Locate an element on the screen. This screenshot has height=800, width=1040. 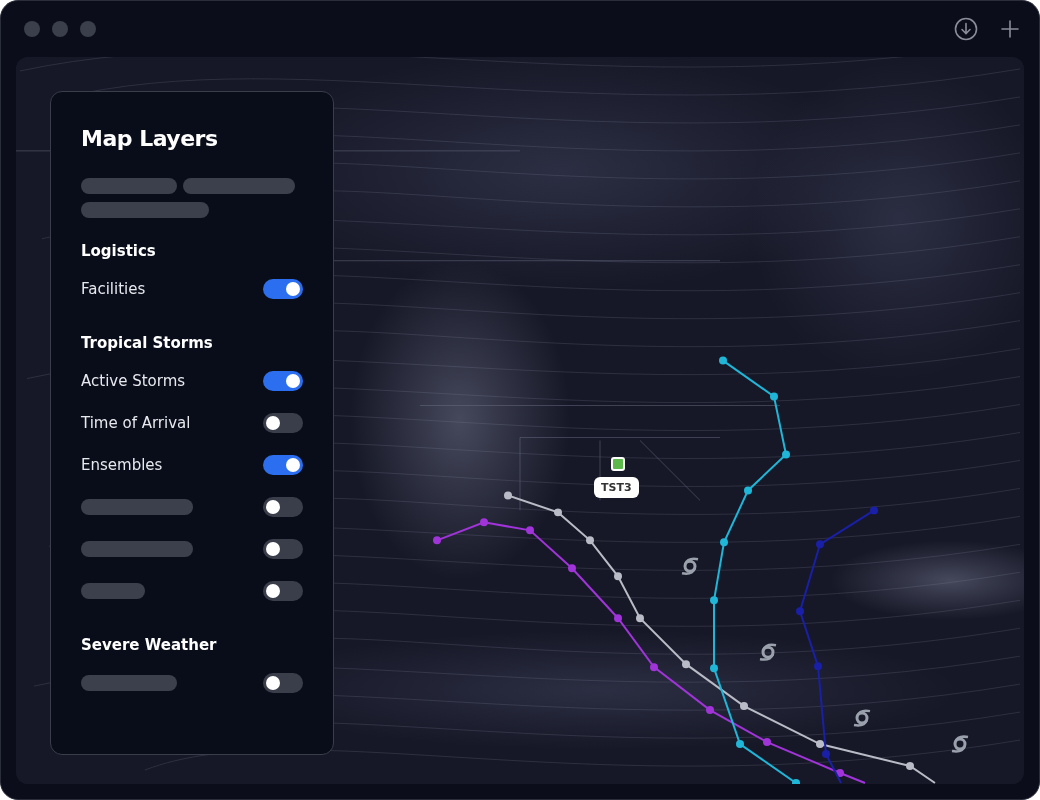
facility-label: TST3 is located at coordinates (616, 487).